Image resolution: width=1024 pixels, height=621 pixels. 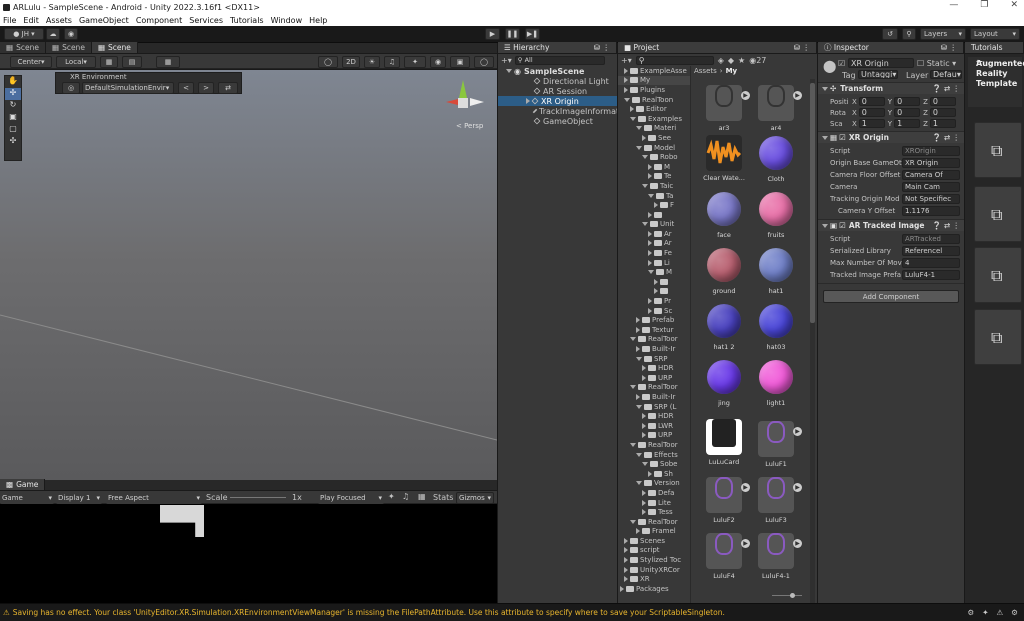 I want to click on menu-gameobject: GameObject, so click(x=104, y=20).